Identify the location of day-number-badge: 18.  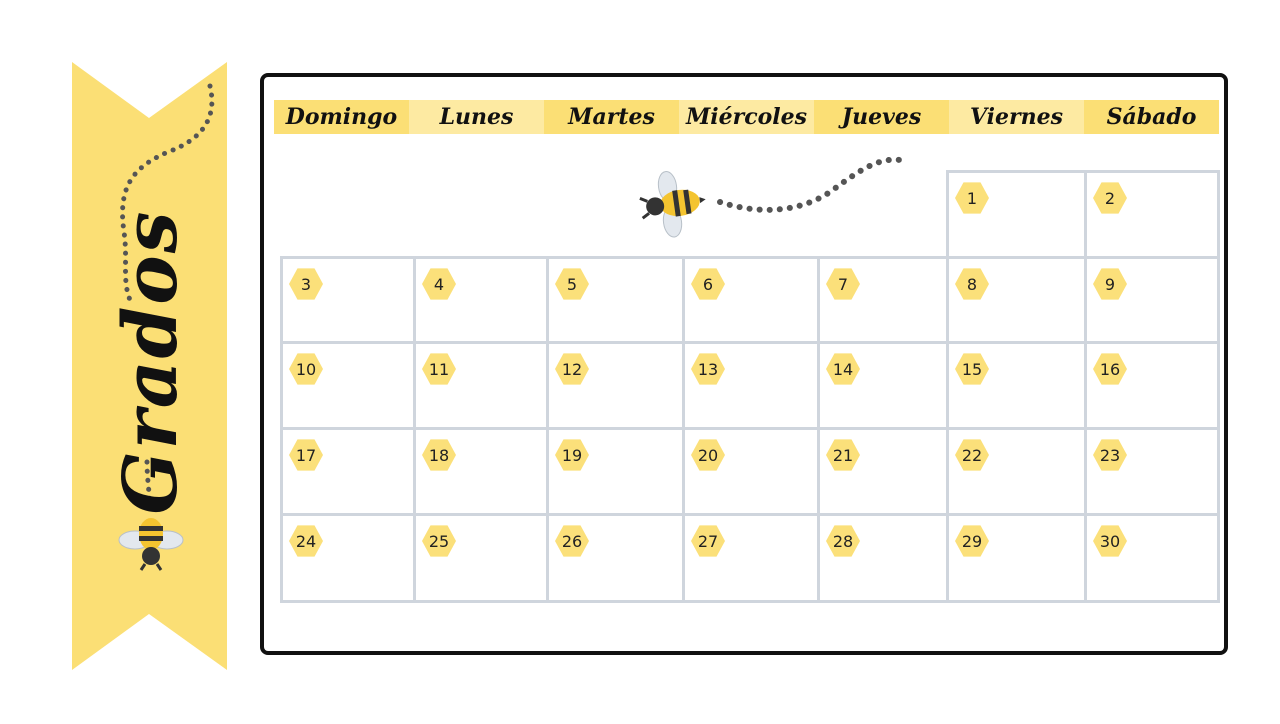
(439, 455).